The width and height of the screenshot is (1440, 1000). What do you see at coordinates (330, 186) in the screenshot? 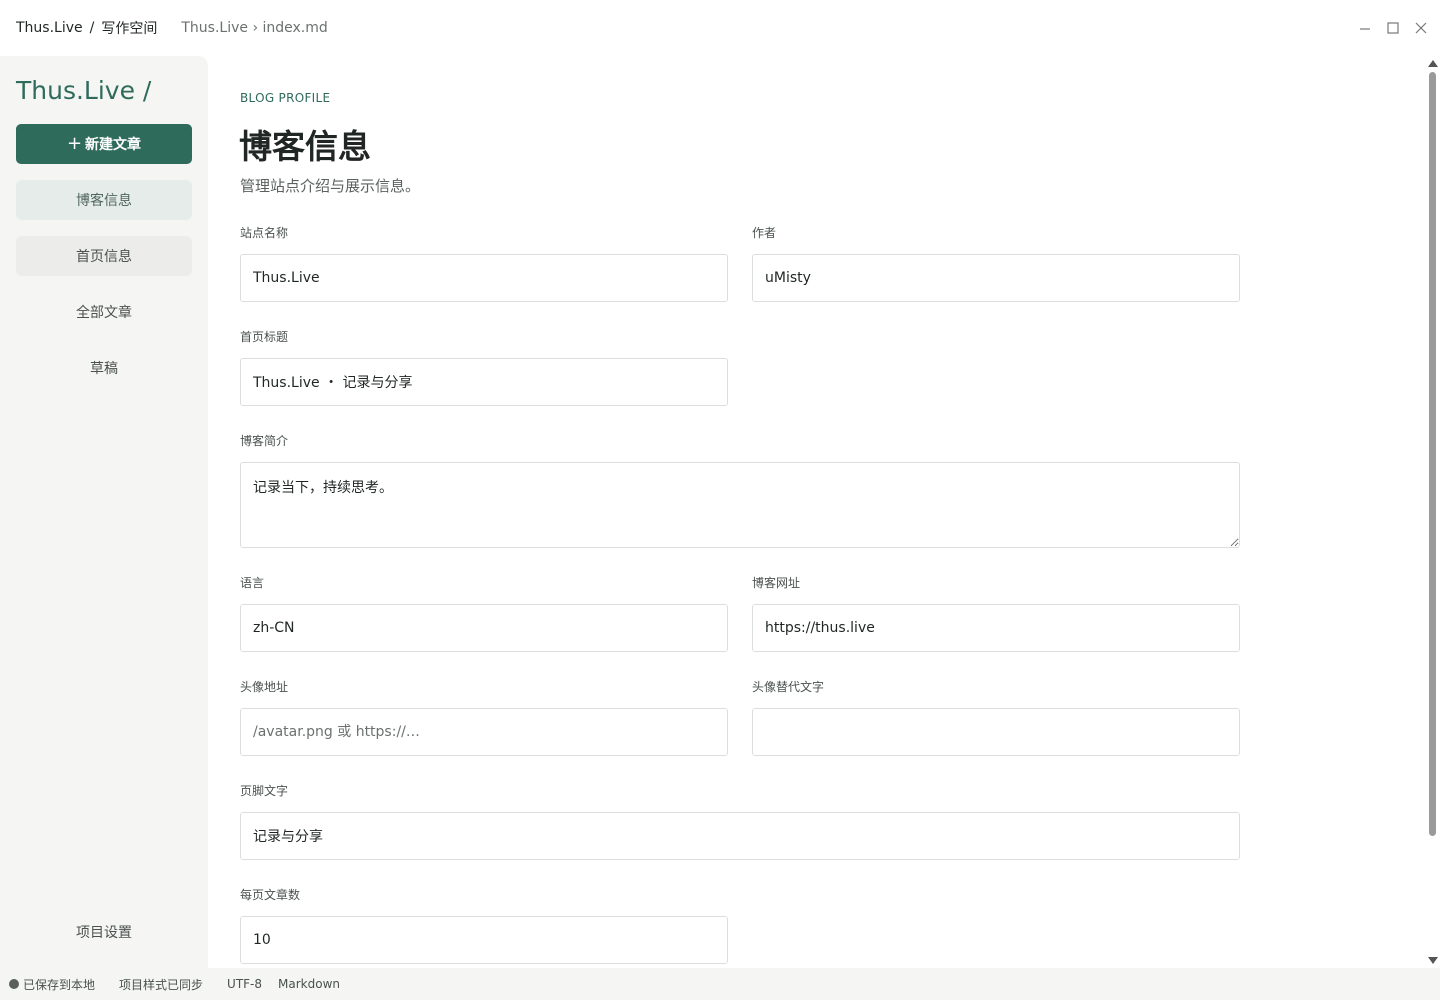
I see `page-subtitle: 管理站点介绍与展示信息。` at bounding box center [330, 186].